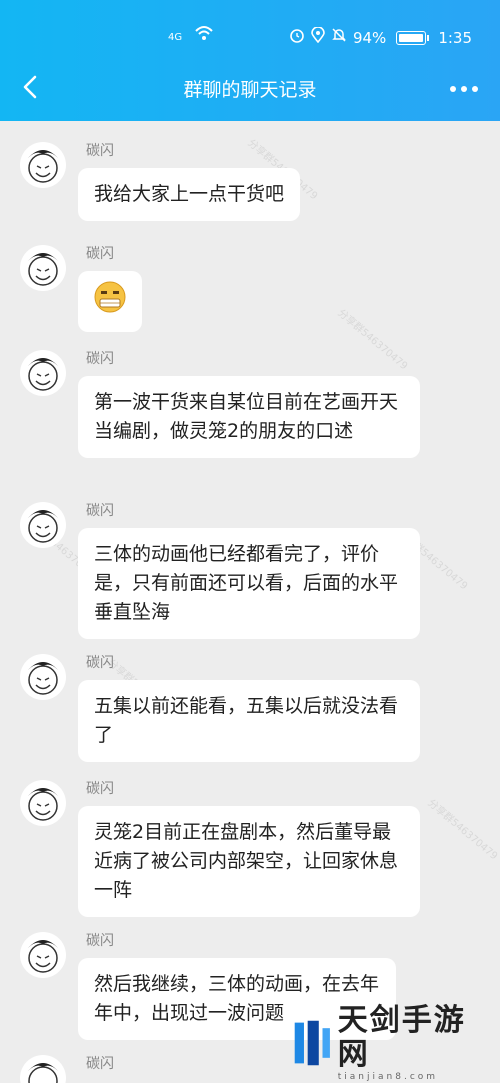 The height and width of the screenshot is (1083, 500). What do you see at coordinates (249, 583) in the screenshot?
I see `message-bubble: 三体的动画他已经都看完了，评价是，只有前面还可以看，后面的水平垂直坠海` at bounding box center [249, 583].